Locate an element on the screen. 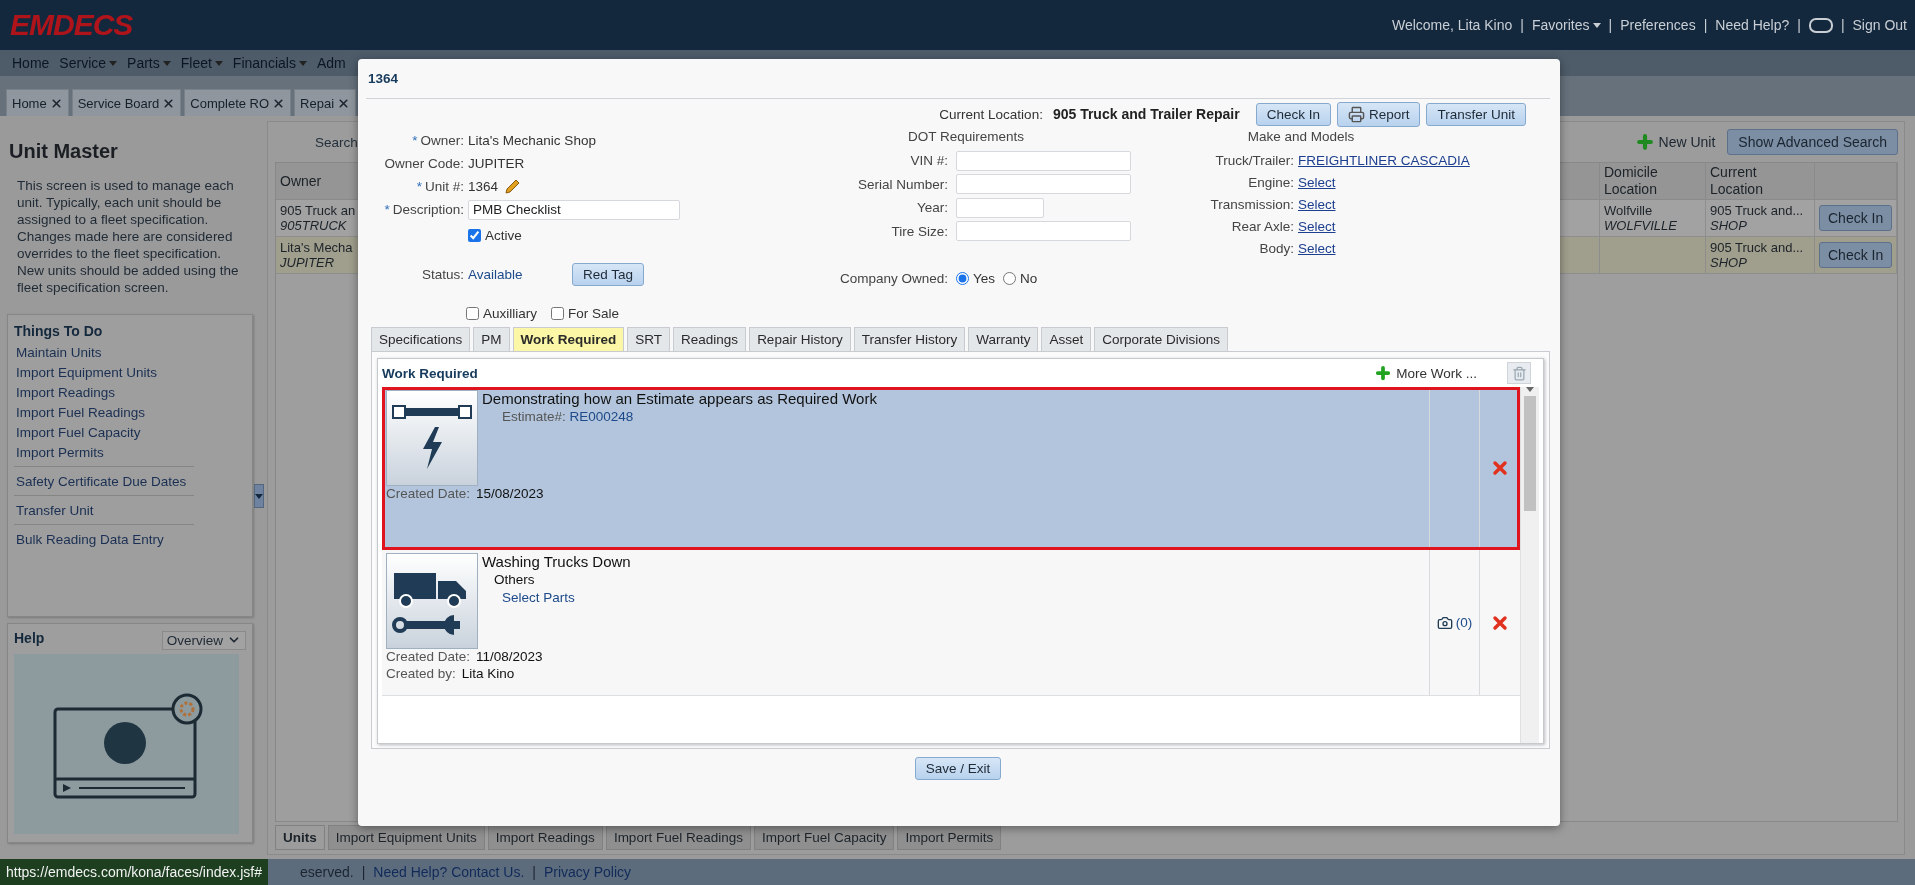 The width and height of the screenshot is (1915, 885). description-text: This screen is used to manage each unit. Typically, each unit should be assigned to a fleet specification. Changes made here are considered overrides to the fleet specification. New units should be added using the fleet specification screen. is located at coordinates (128, 236).